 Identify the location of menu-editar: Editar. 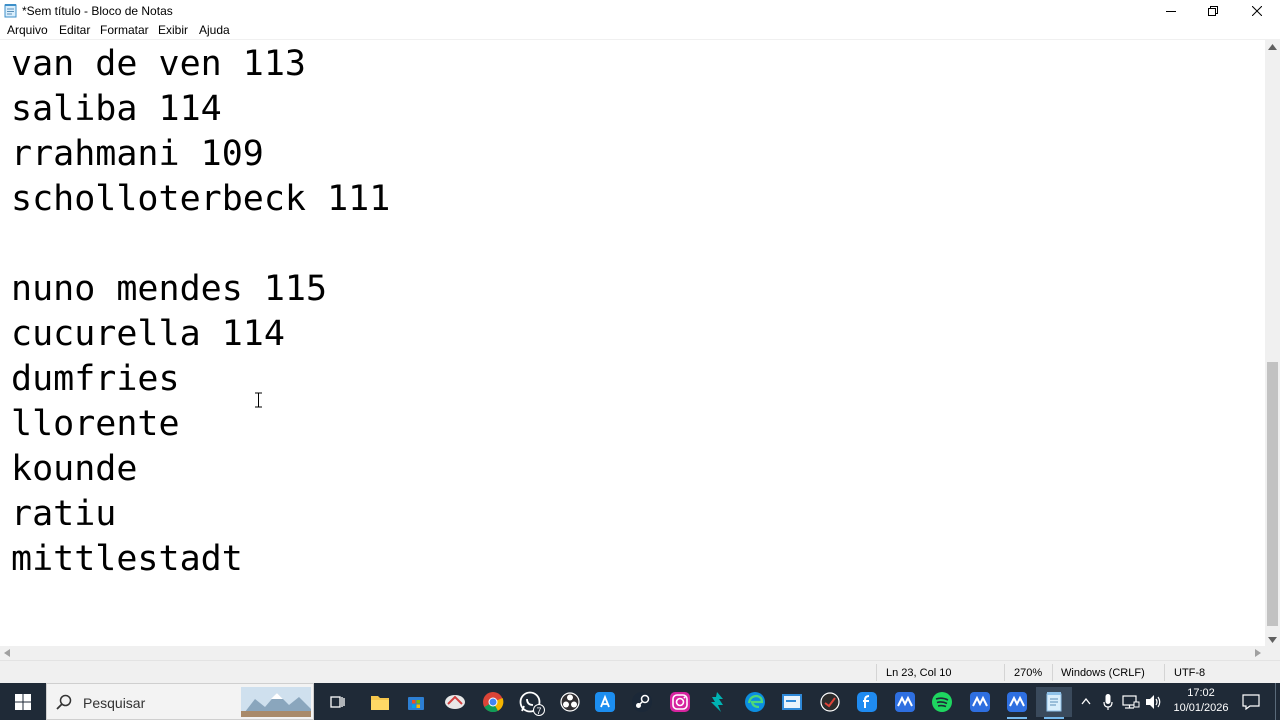
(74, 30).